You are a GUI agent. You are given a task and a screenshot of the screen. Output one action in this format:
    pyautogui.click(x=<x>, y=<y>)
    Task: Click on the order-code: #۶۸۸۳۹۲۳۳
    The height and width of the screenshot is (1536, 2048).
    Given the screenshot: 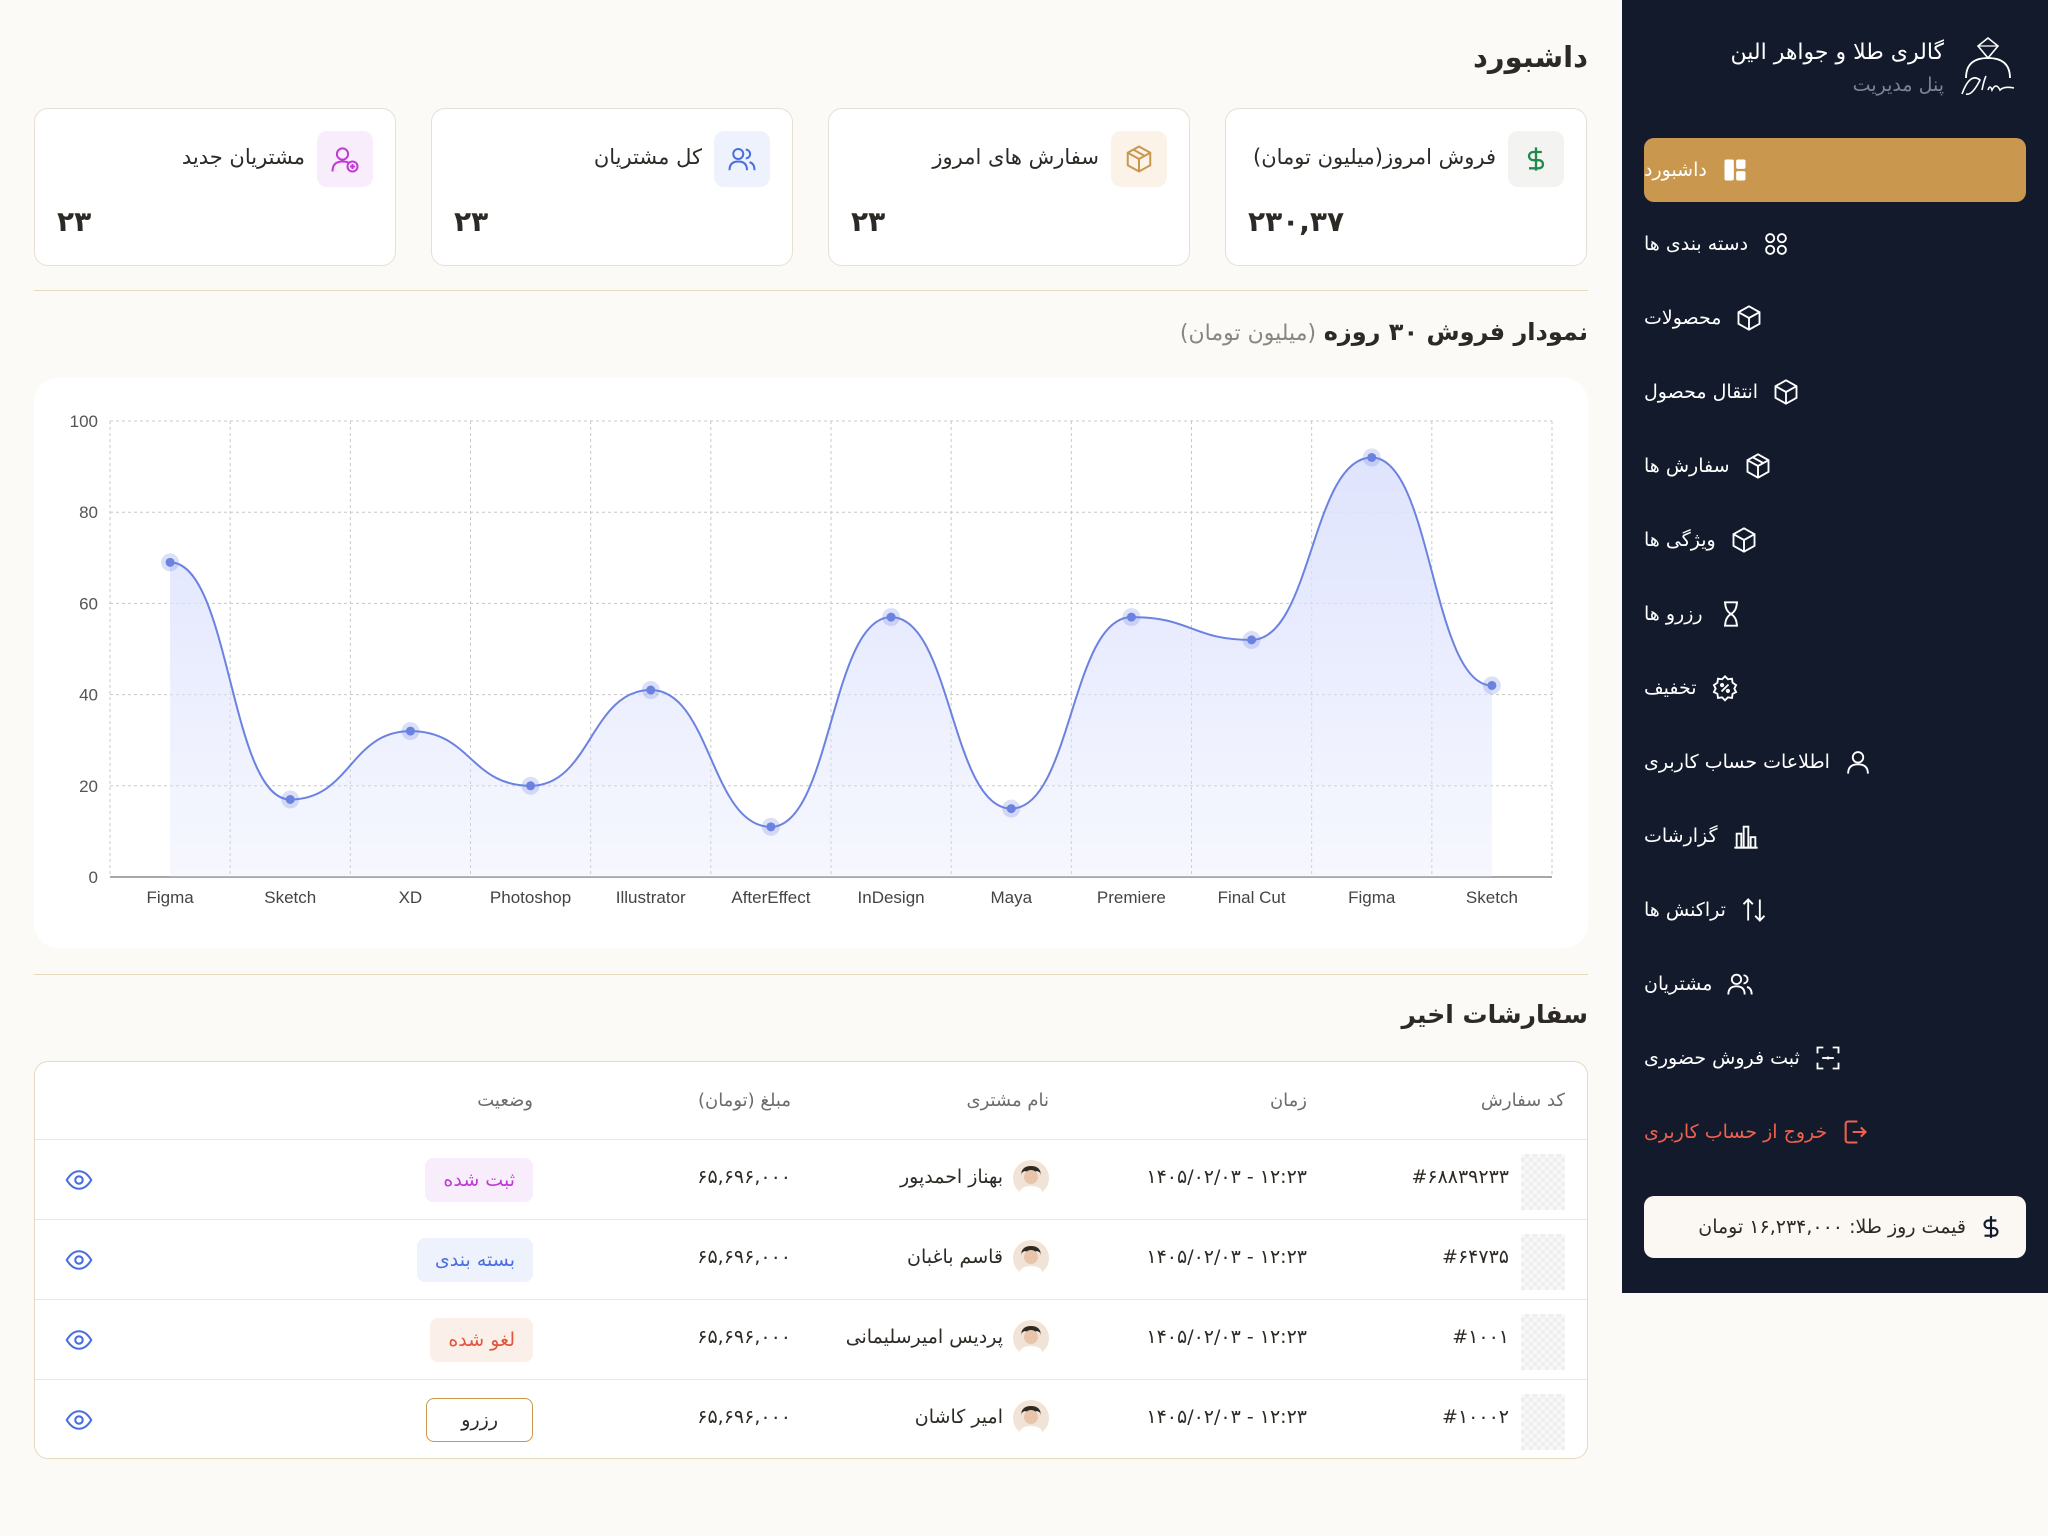 What is the action you would take?
    pyautogui.click(x=1460, y=1177)
    